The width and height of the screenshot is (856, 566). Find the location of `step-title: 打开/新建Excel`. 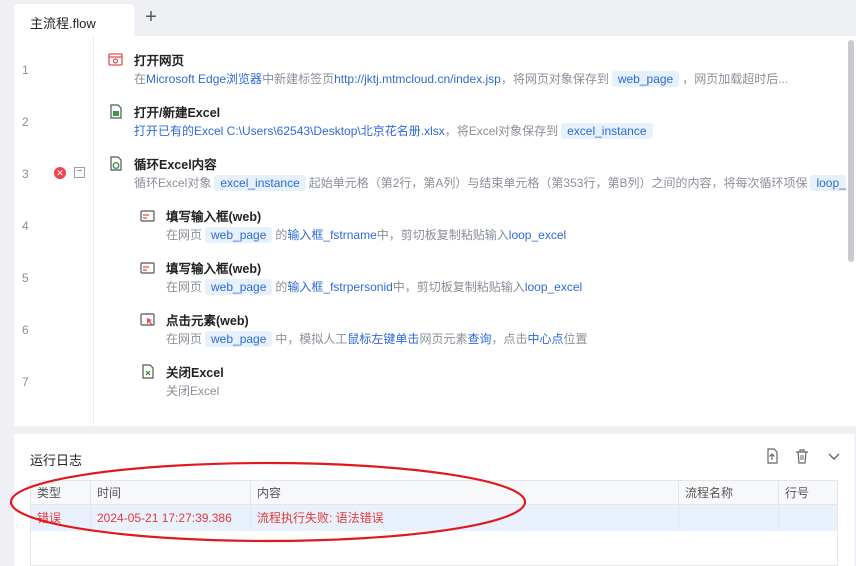

step-title: 打开/新建Excel is located at coordinates (177, 113).